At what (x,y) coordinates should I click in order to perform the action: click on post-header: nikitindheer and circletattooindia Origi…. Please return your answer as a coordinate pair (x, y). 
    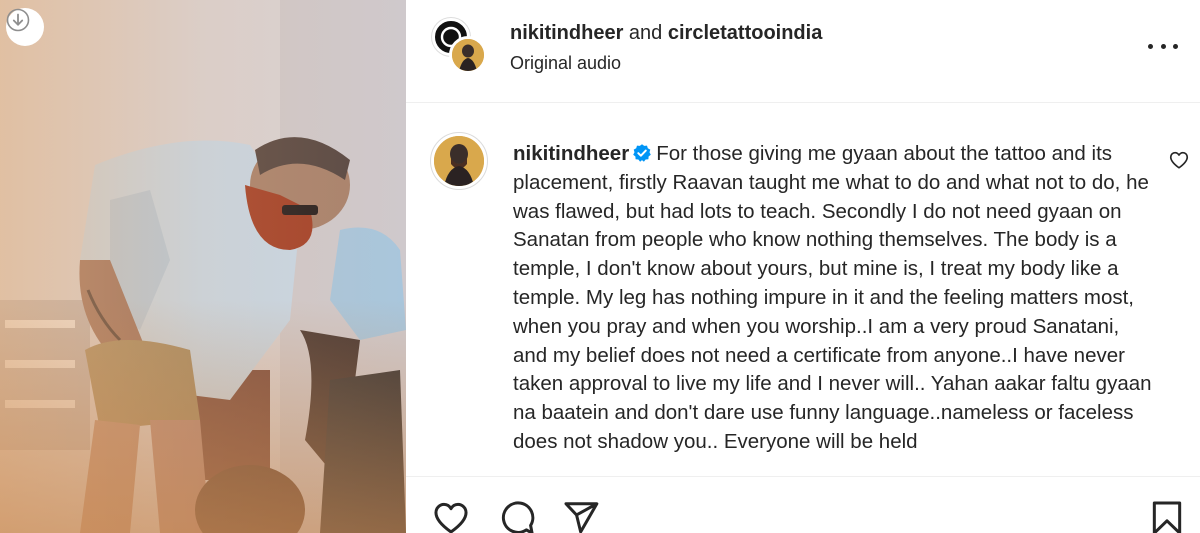
    Looking at the image, I should click on (803, 51).